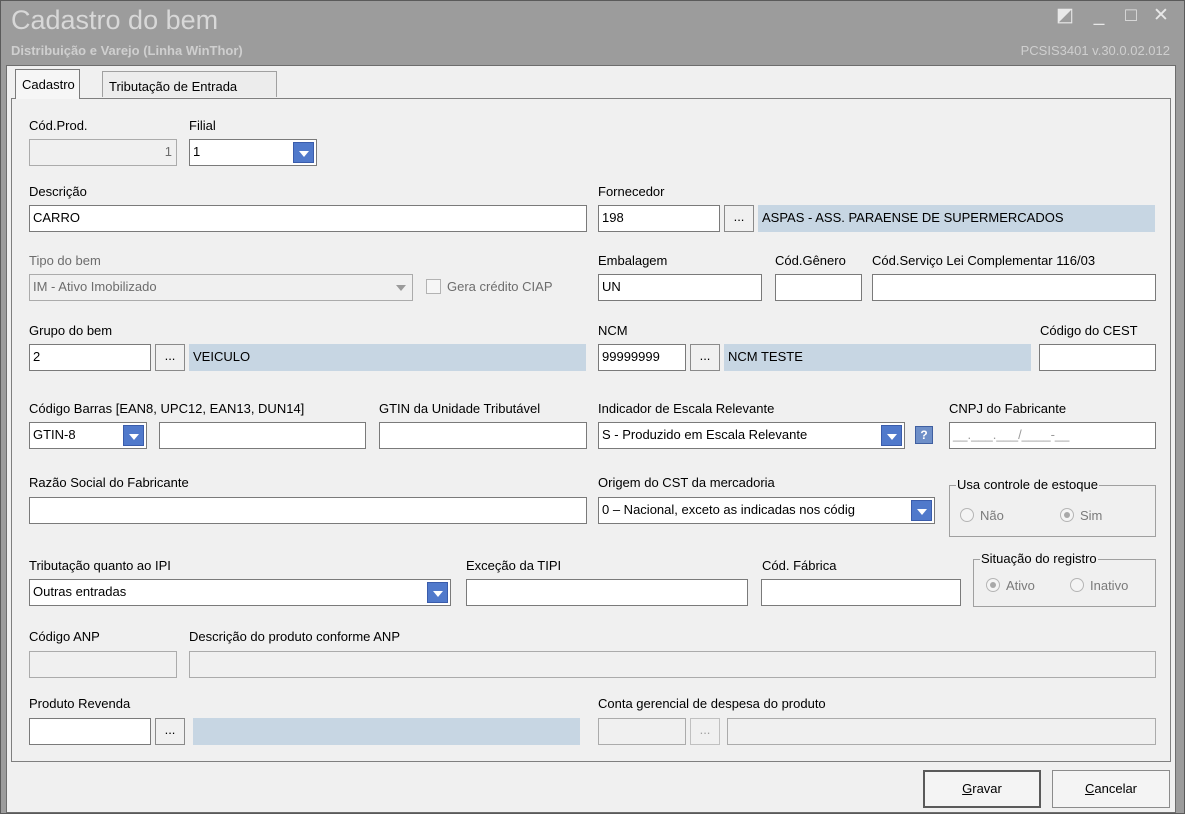  I want to click on window-subtitle: Distribuição e Varejo (Linha WinThor), so click(127, 50).